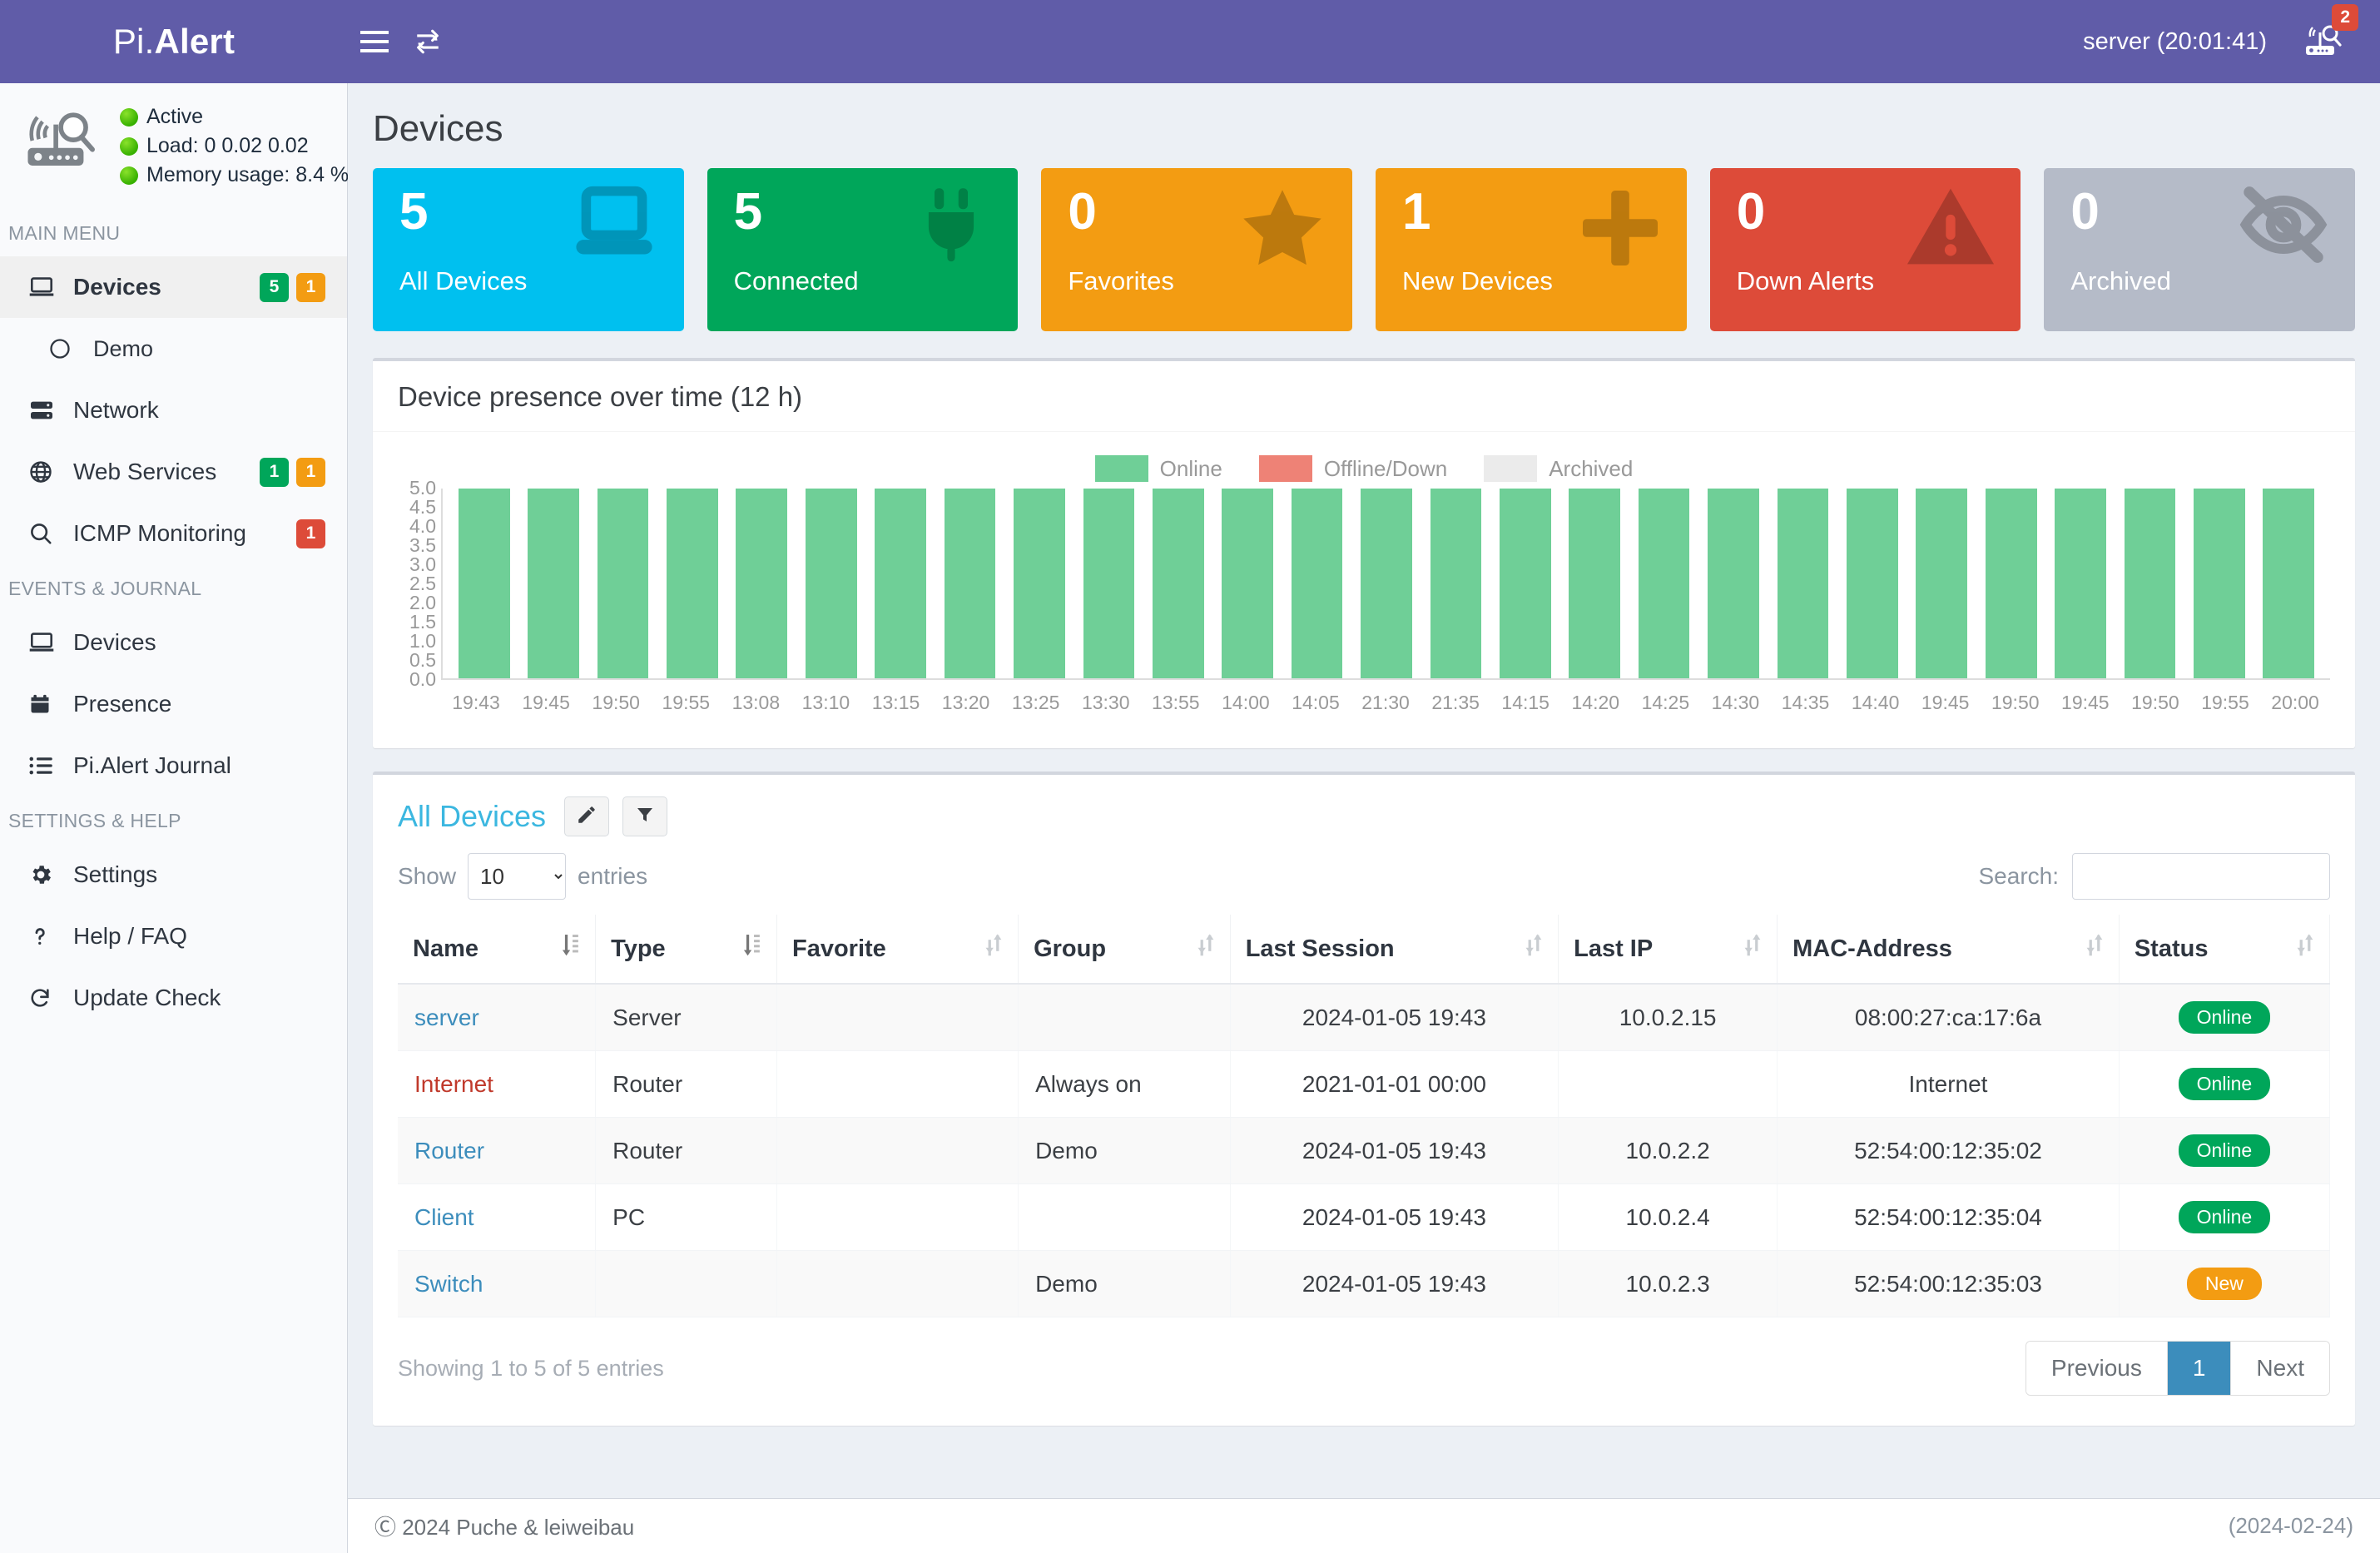  I want to click on sidebar-item-presence: Presence, so click(173, 704).